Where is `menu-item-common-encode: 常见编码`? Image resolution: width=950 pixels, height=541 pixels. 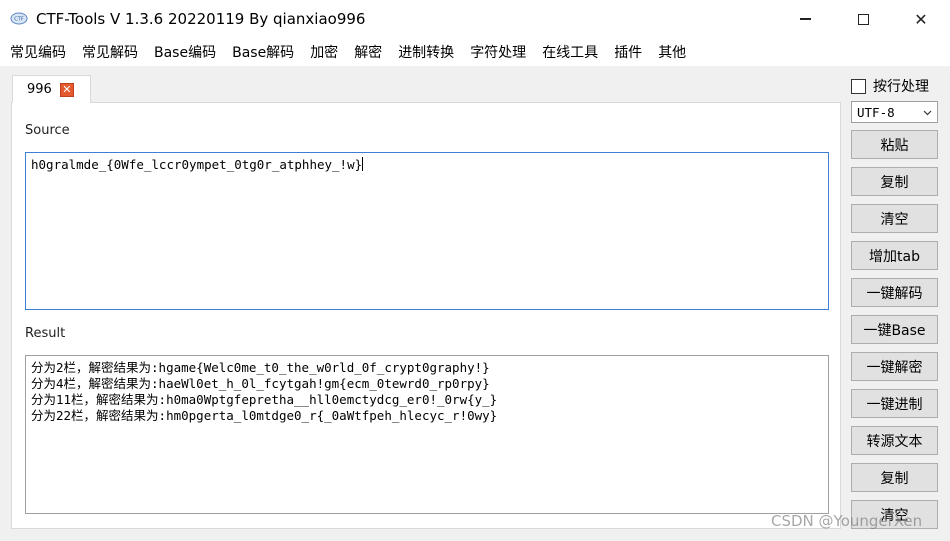 menu-item-common-encode: 常见编码 is located at coordinates (38, 52).